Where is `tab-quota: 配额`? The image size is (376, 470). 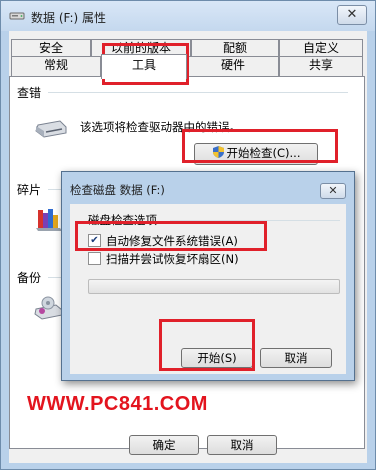
tab-quota: 配额 is located at coordinates (235, 47).